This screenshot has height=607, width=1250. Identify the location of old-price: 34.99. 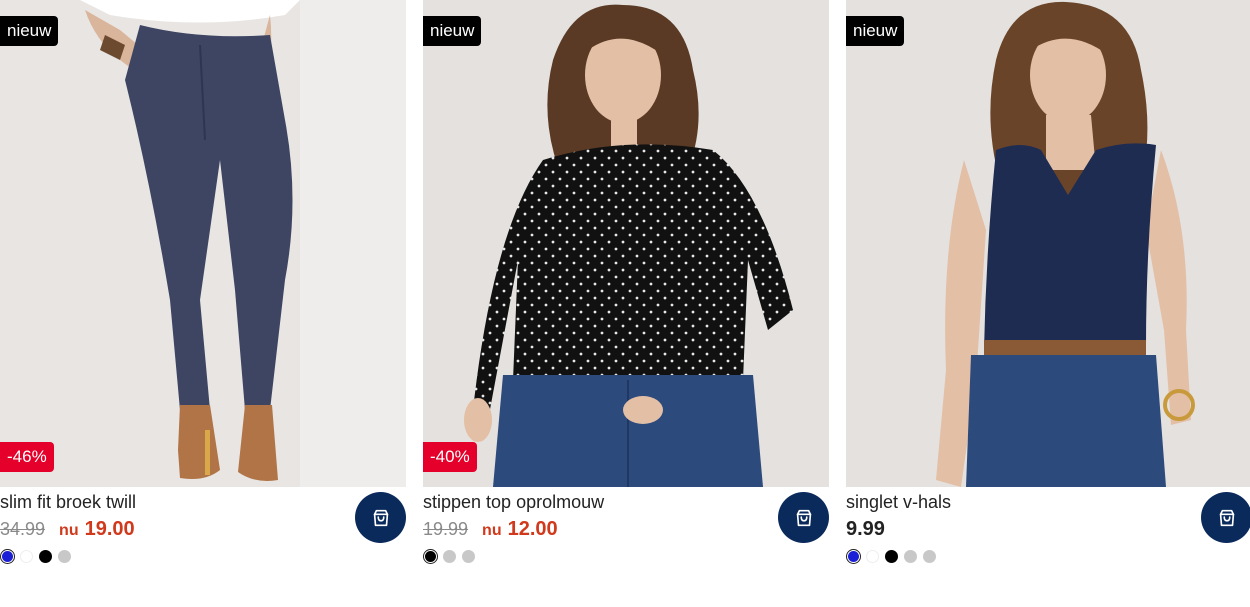
(23, 529).